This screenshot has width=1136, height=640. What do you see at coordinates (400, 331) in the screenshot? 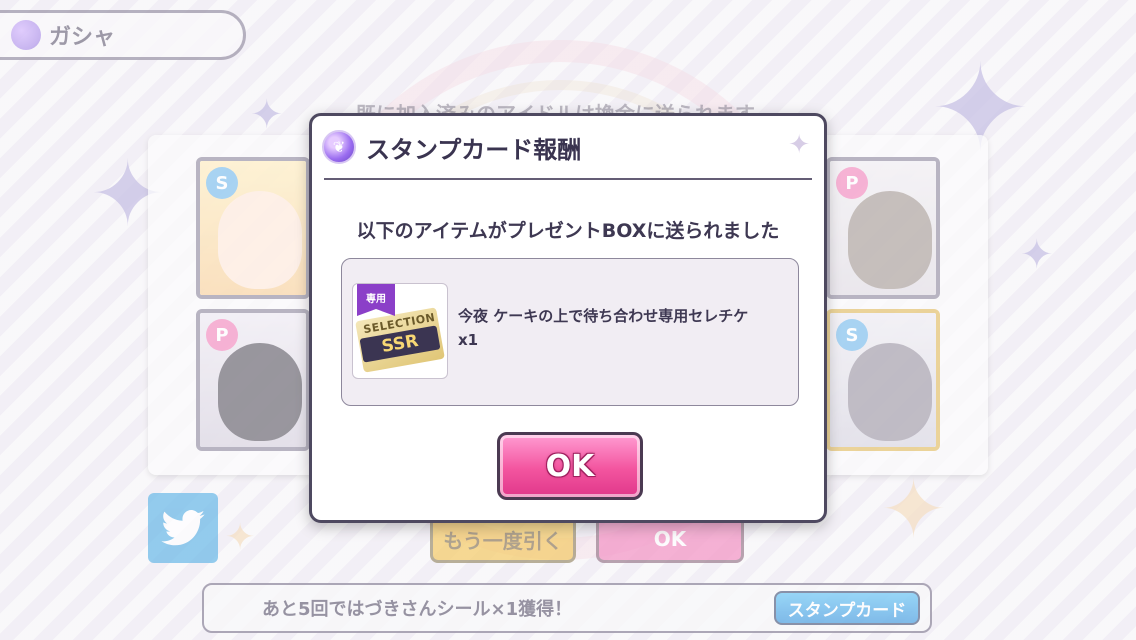
I see `selection-ticket-icon: SELECTION SSR 専用` at bounding box center [400, 331].